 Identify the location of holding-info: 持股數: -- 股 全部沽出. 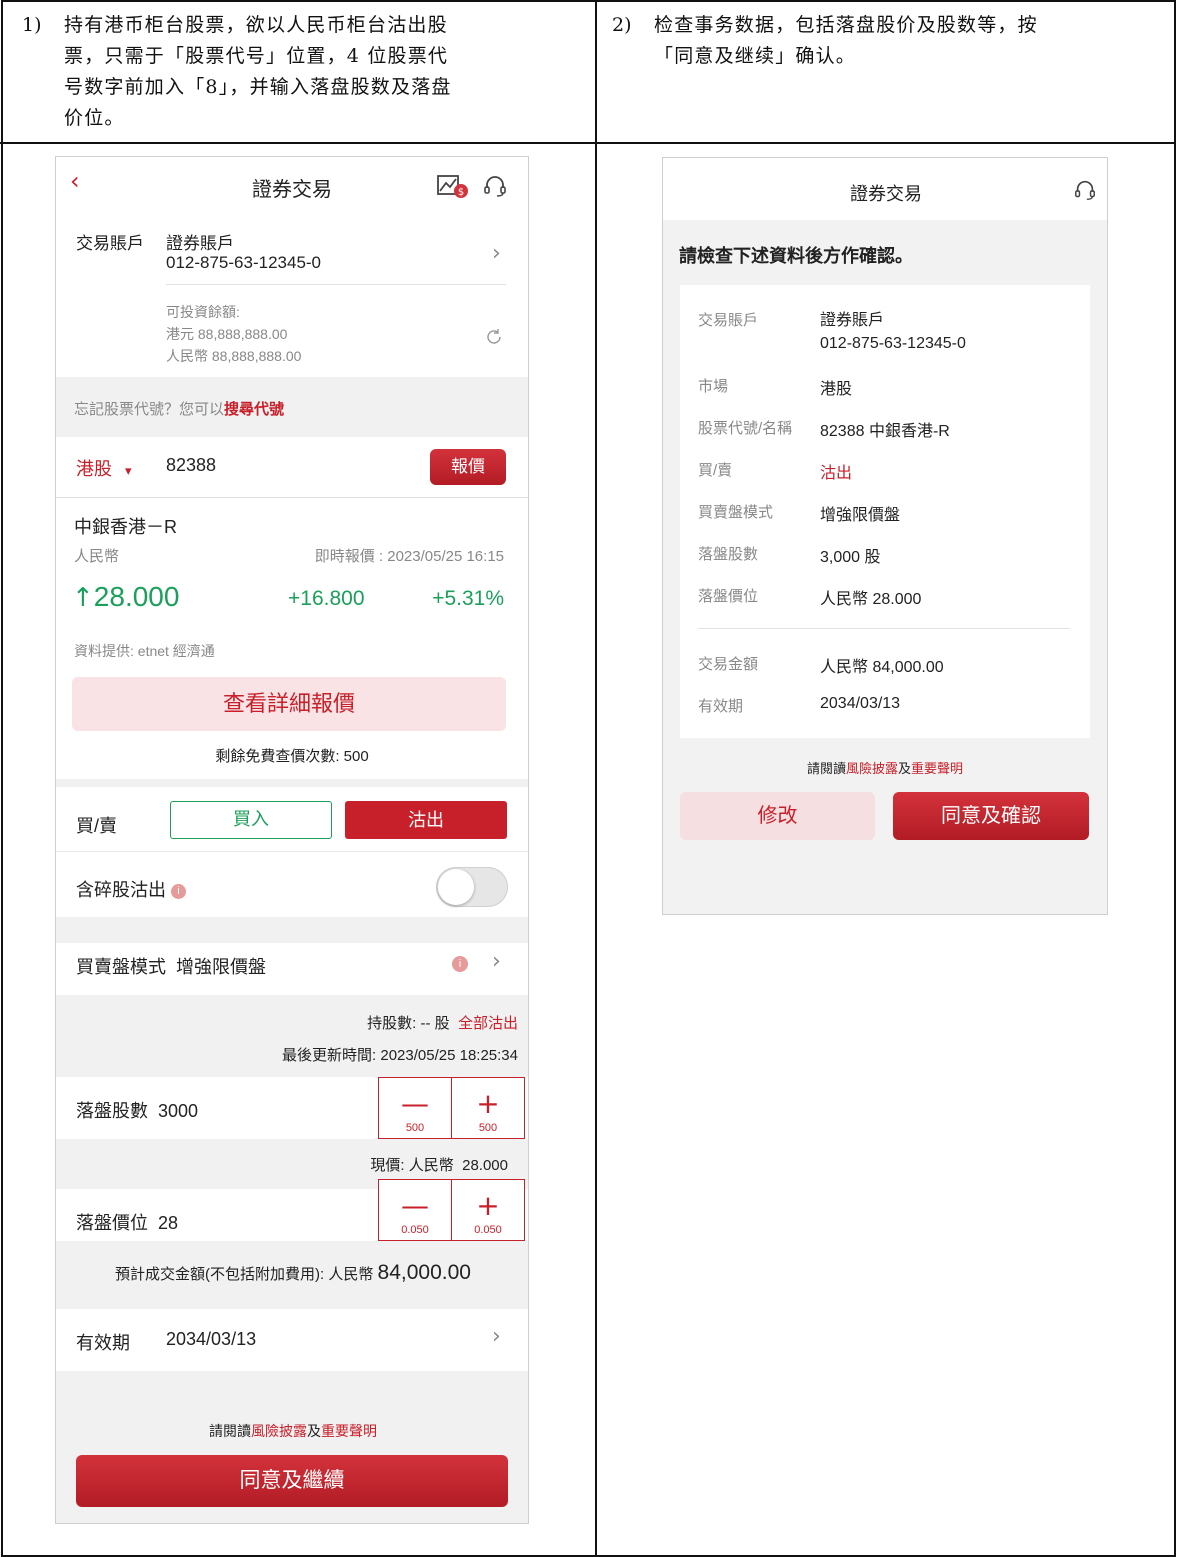
(442, 1022).